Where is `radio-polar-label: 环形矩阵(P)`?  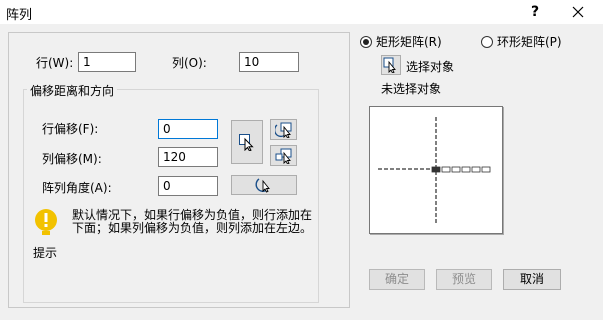
radio-polar-label: 环形矩阵(P) is located at coordinates (529, 42).